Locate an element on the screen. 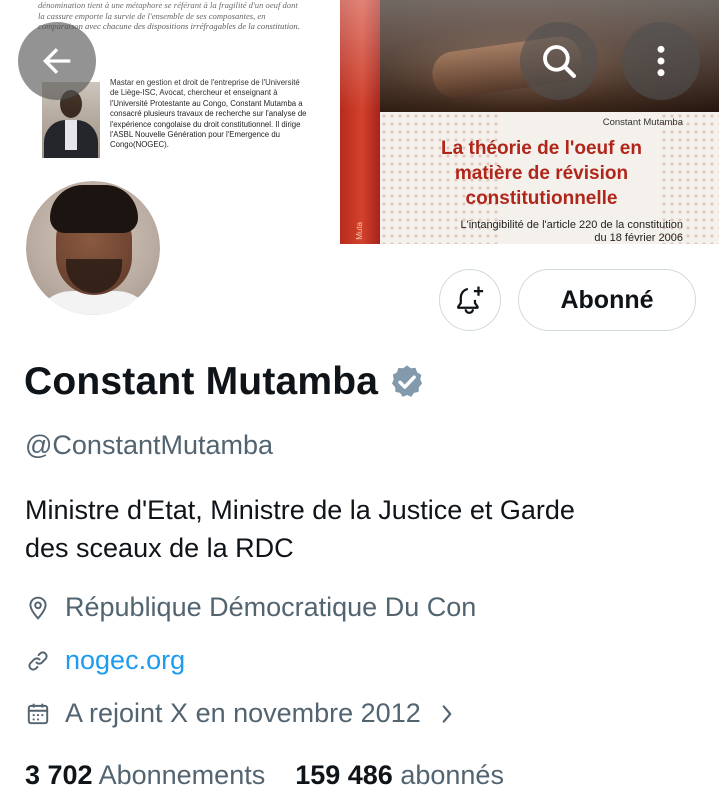 The image size is (719, 791). book-spine-text: Muta is located at coordinates (359, 231).